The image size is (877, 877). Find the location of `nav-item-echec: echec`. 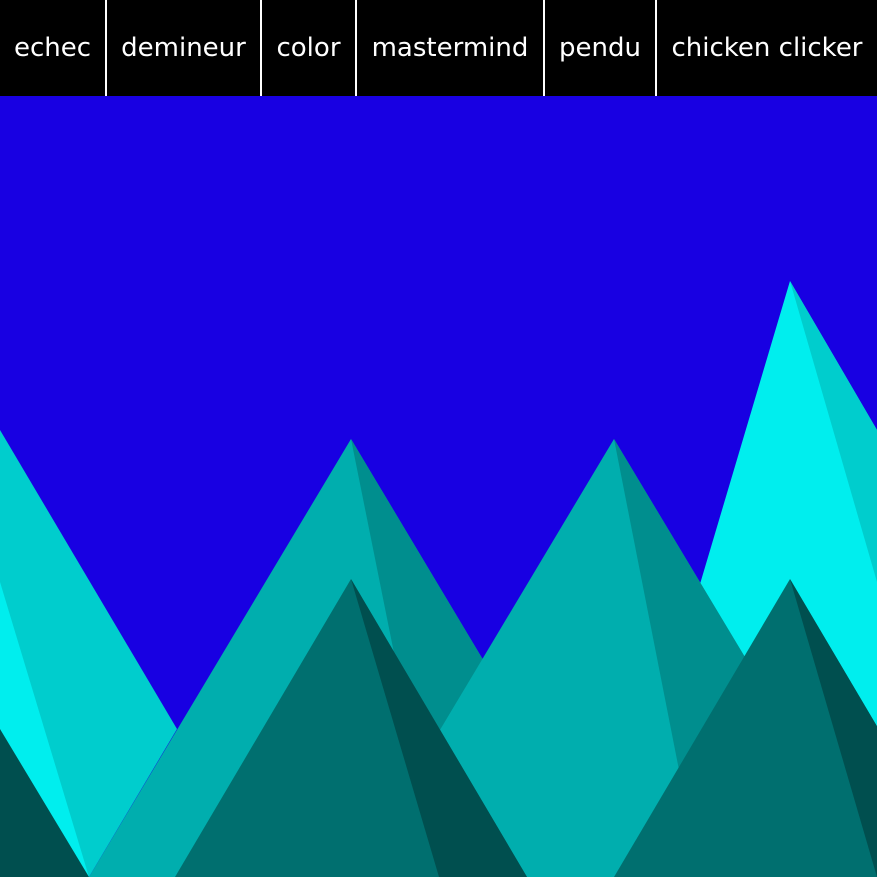

nav-item-echec: echec is located at coordinates (53, 48).